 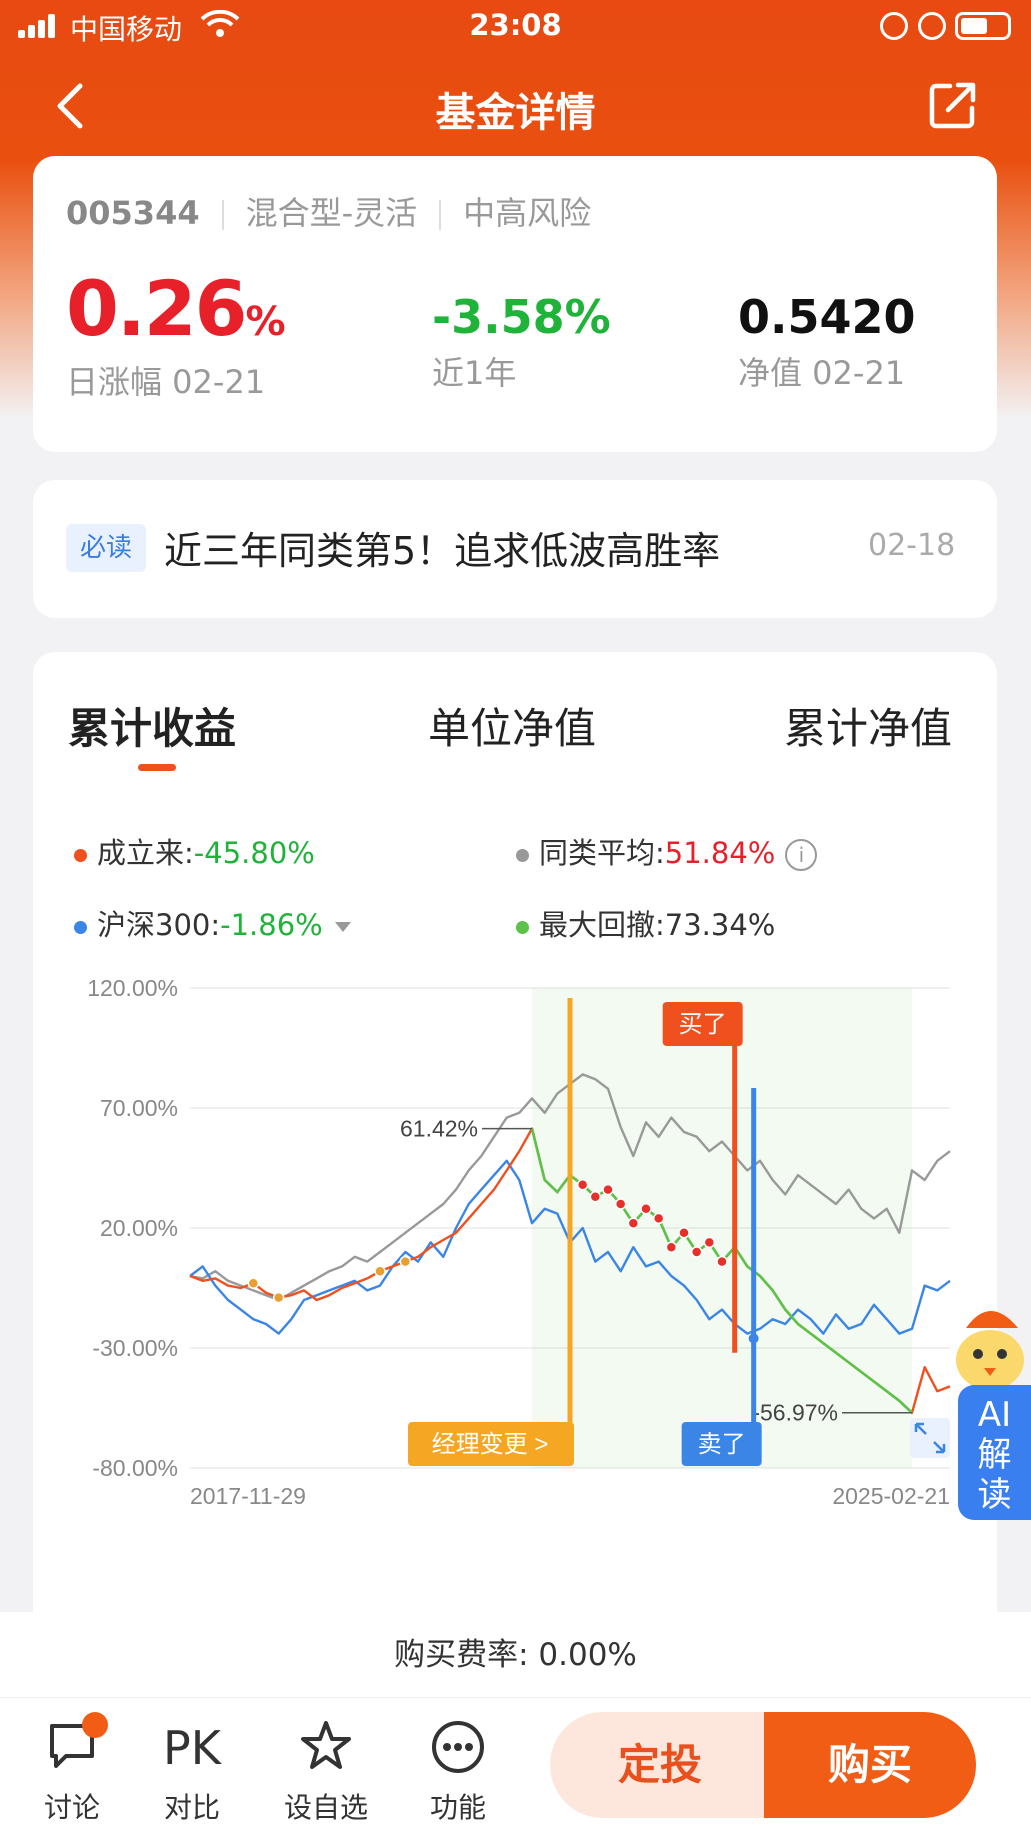 I want to click on legend-peer-average: 同类平均:51.84% i, so click(x=667, y=851).